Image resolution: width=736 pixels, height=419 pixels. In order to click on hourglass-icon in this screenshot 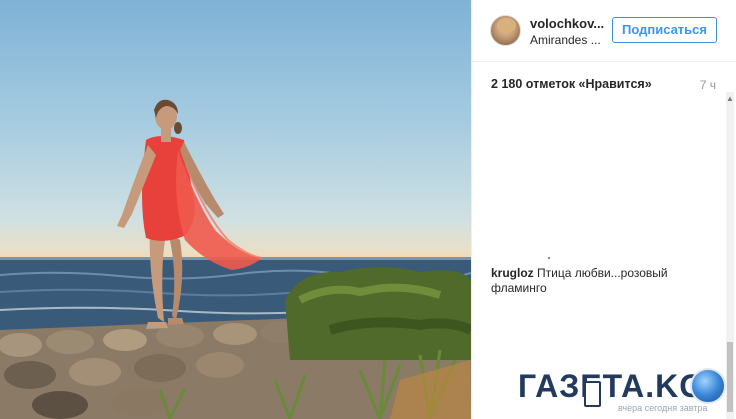, I will do `click(592, 394)`.